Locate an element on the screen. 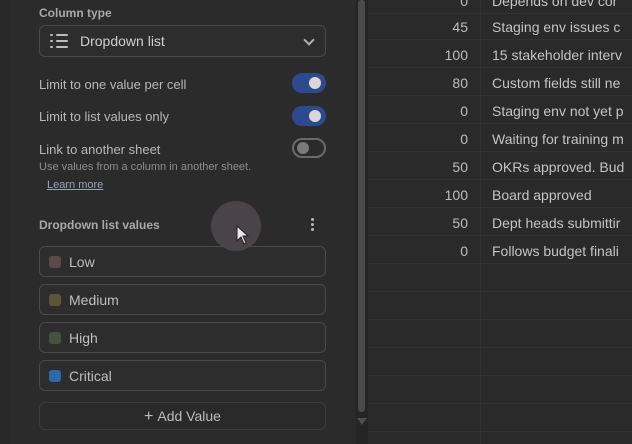 The height and width of the screenshot is (444, 632). table-row: 0 Staging env not yet p is located at coordinates (500, 110).